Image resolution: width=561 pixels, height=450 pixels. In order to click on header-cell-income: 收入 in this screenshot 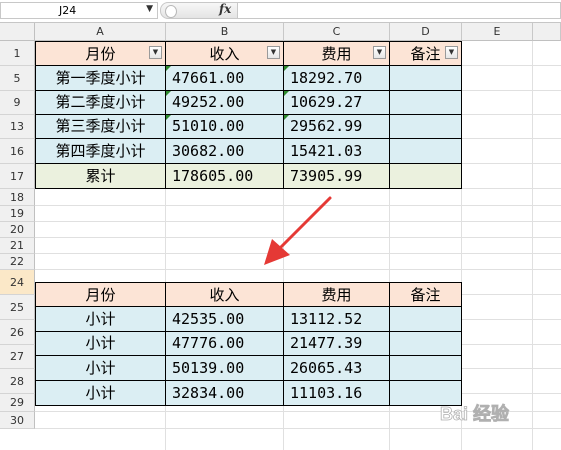, I will do `click(225, 294)`.